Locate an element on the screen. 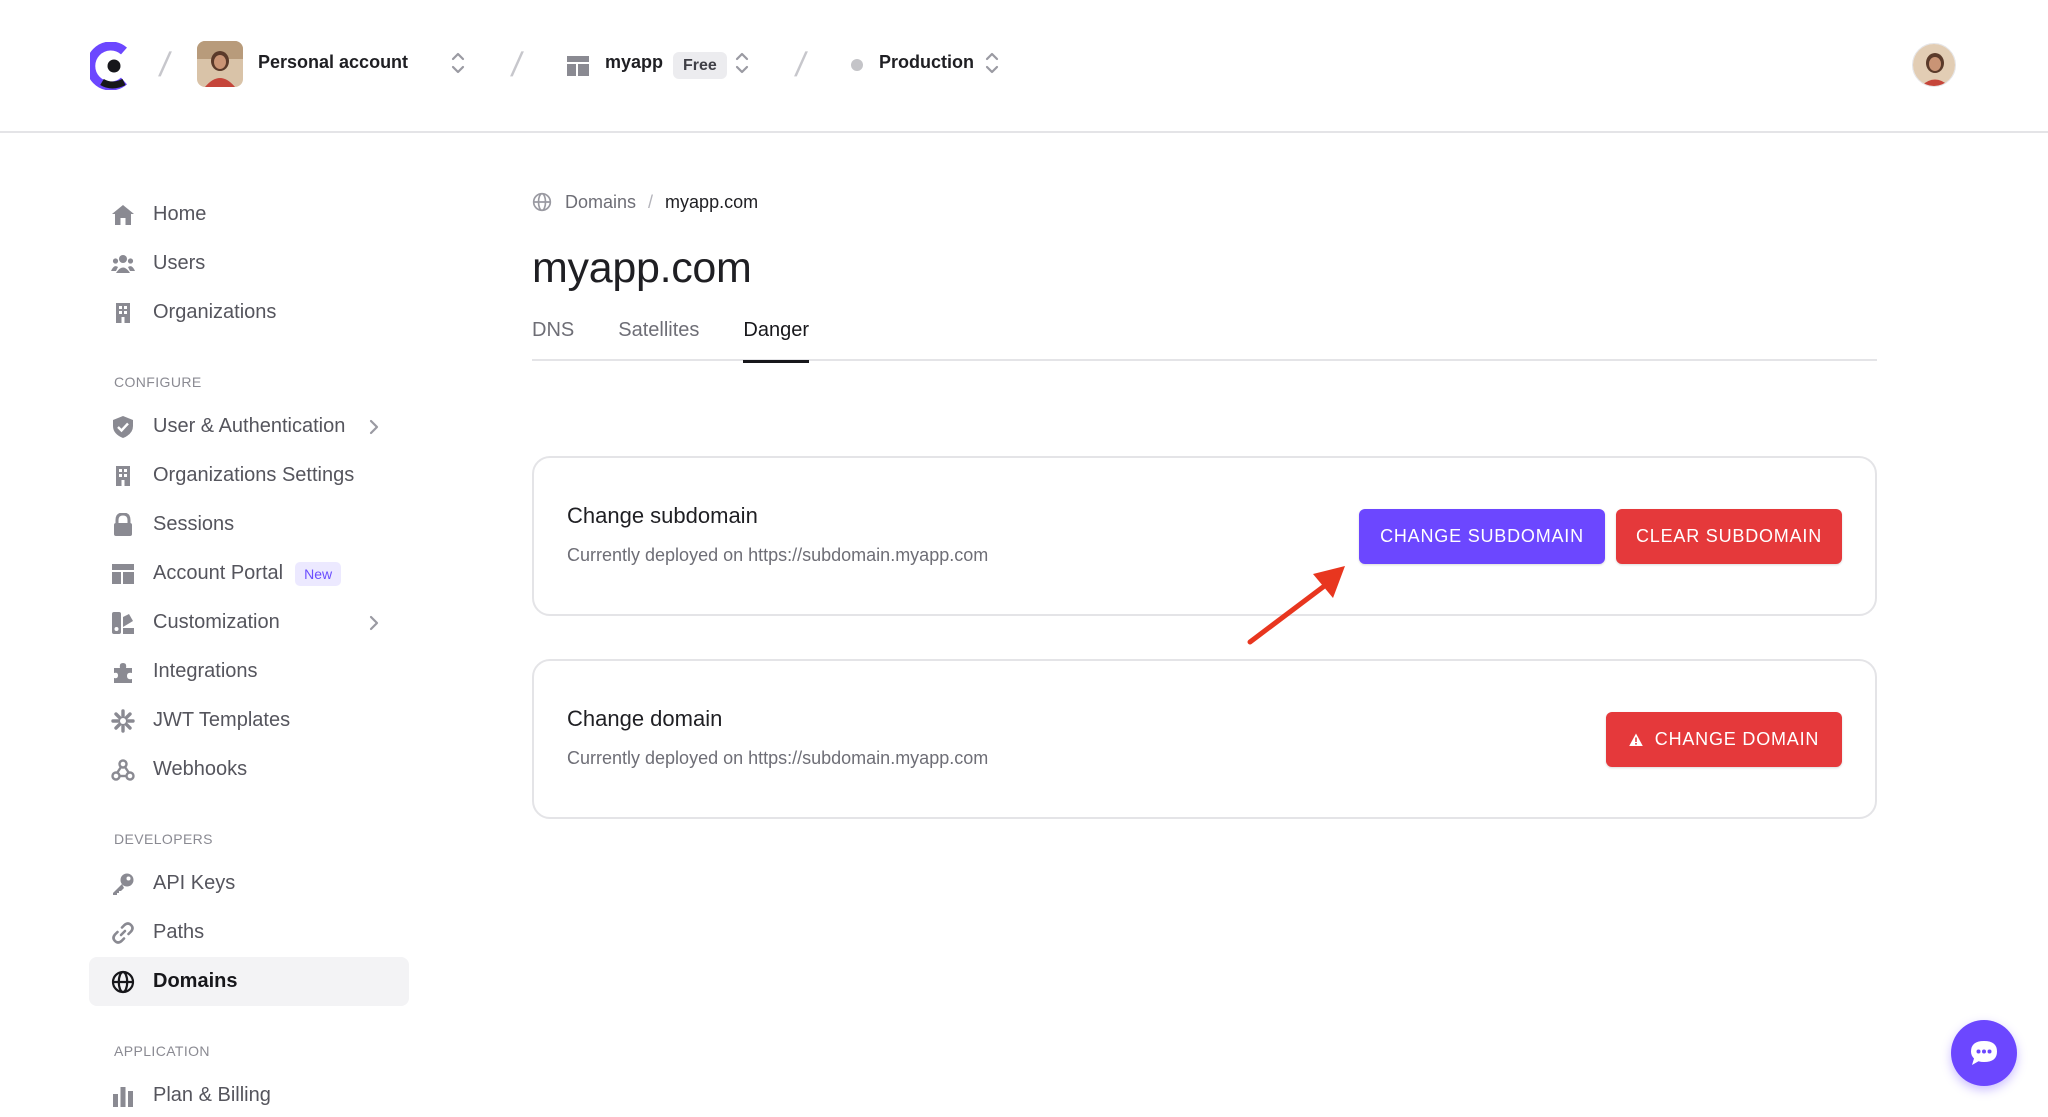  plan-badge: Free is located at coordinates (700, 65).